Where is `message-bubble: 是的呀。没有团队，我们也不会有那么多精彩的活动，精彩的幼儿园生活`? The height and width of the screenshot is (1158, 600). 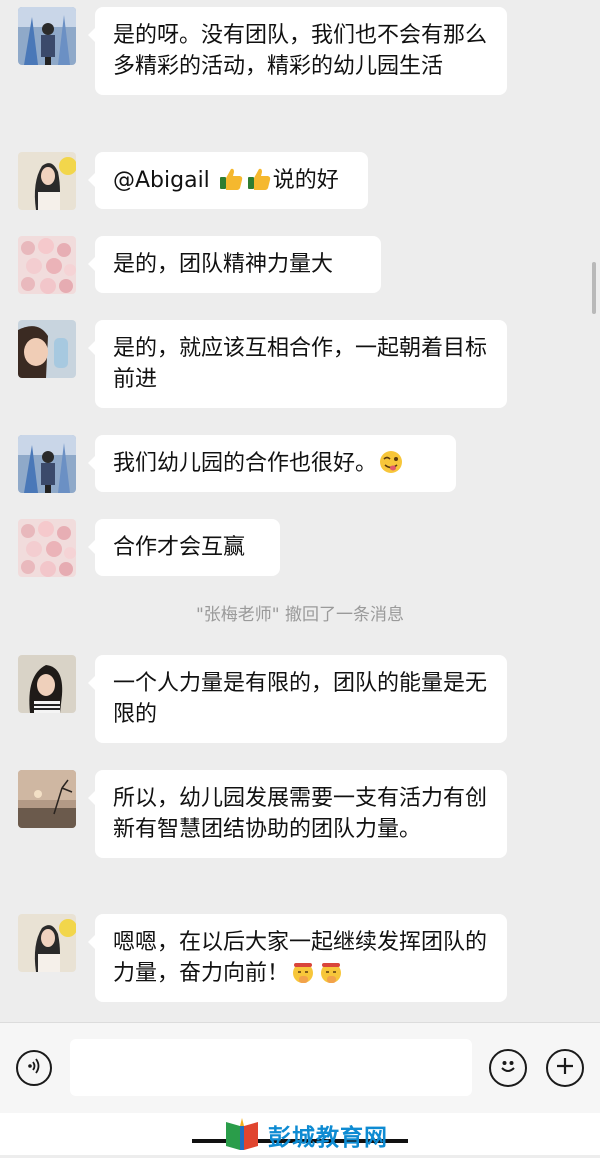
message-bubble: 是的呀。没有团队，我们也不会有那么多精彩的活动，精彩的幼儿园生活 is located at coordinates (297, 51).